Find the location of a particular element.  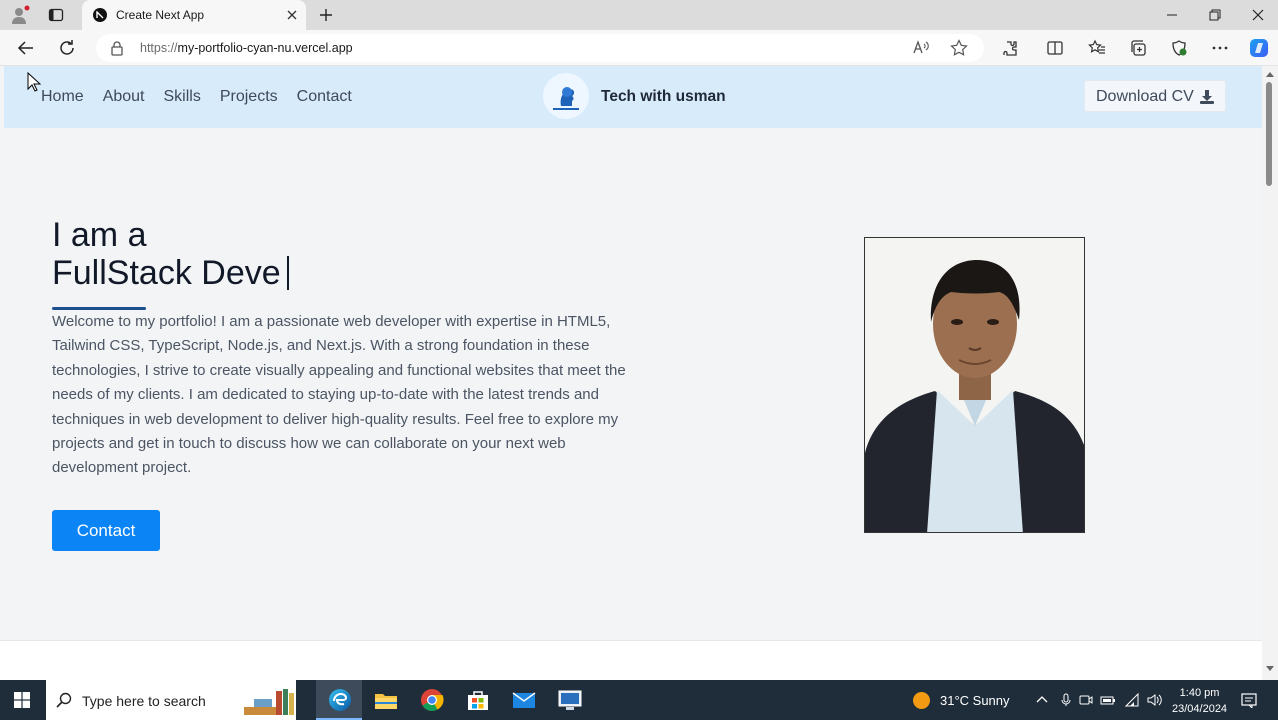

volume-icon is located at coordinates (1154, 700).